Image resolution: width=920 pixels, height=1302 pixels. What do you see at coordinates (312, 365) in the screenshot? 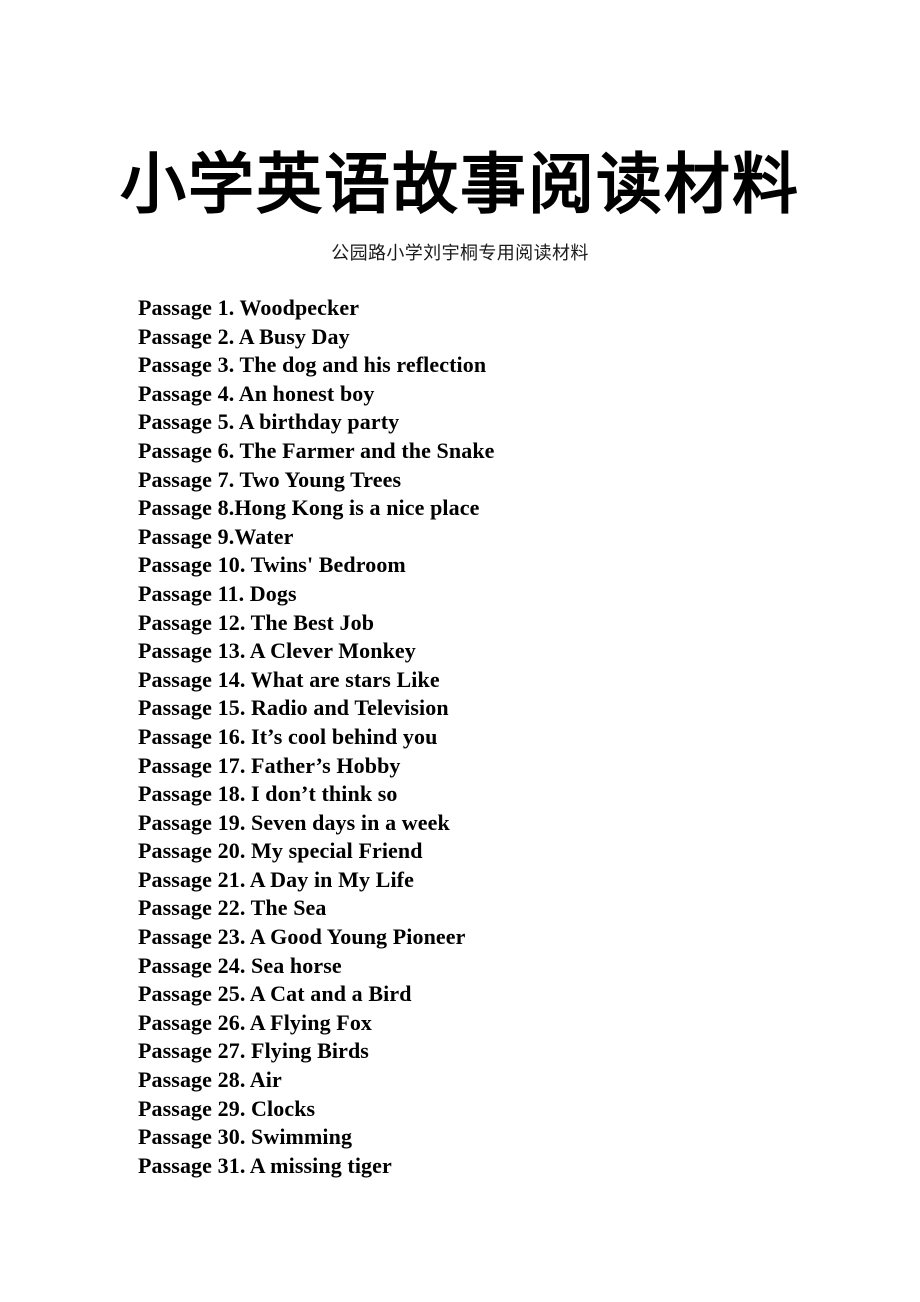
I see `passage-list-item: Passage 3. The dog and his reflection` at bounding box center [312, 365].